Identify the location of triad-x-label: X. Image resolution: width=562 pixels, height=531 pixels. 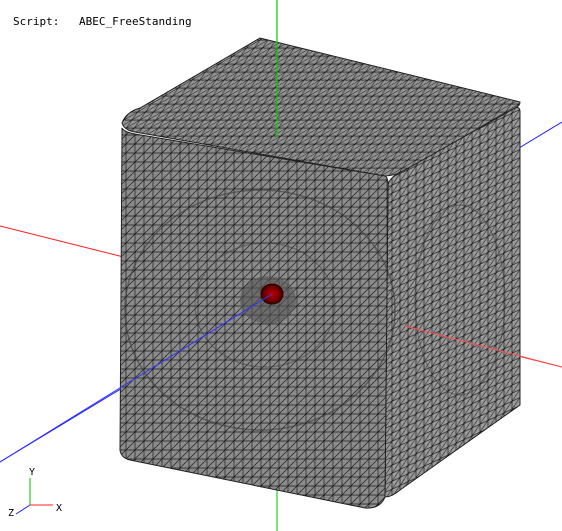
(59, 508).